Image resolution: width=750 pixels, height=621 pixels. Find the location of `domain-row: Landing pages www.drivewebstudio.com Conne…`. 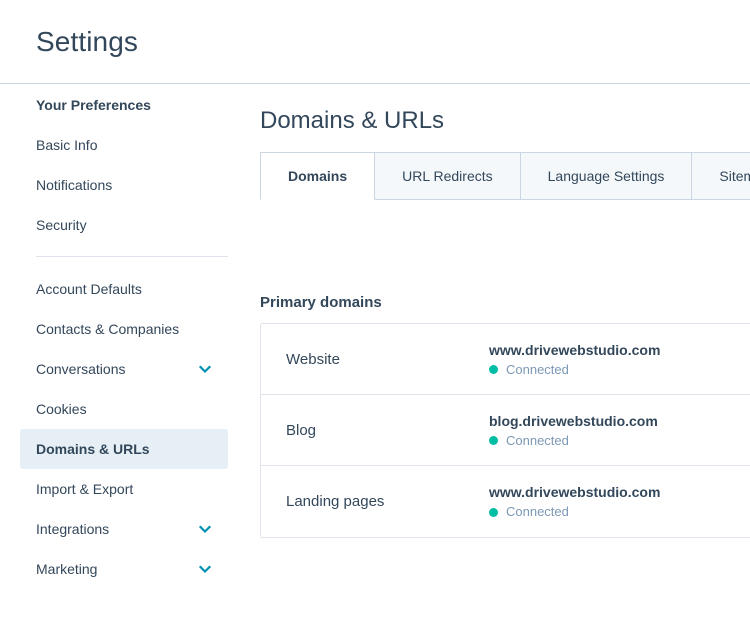

domain-row: Landing pages www.drivewebstudio.com Conne… is located at coordinates (505, 501).